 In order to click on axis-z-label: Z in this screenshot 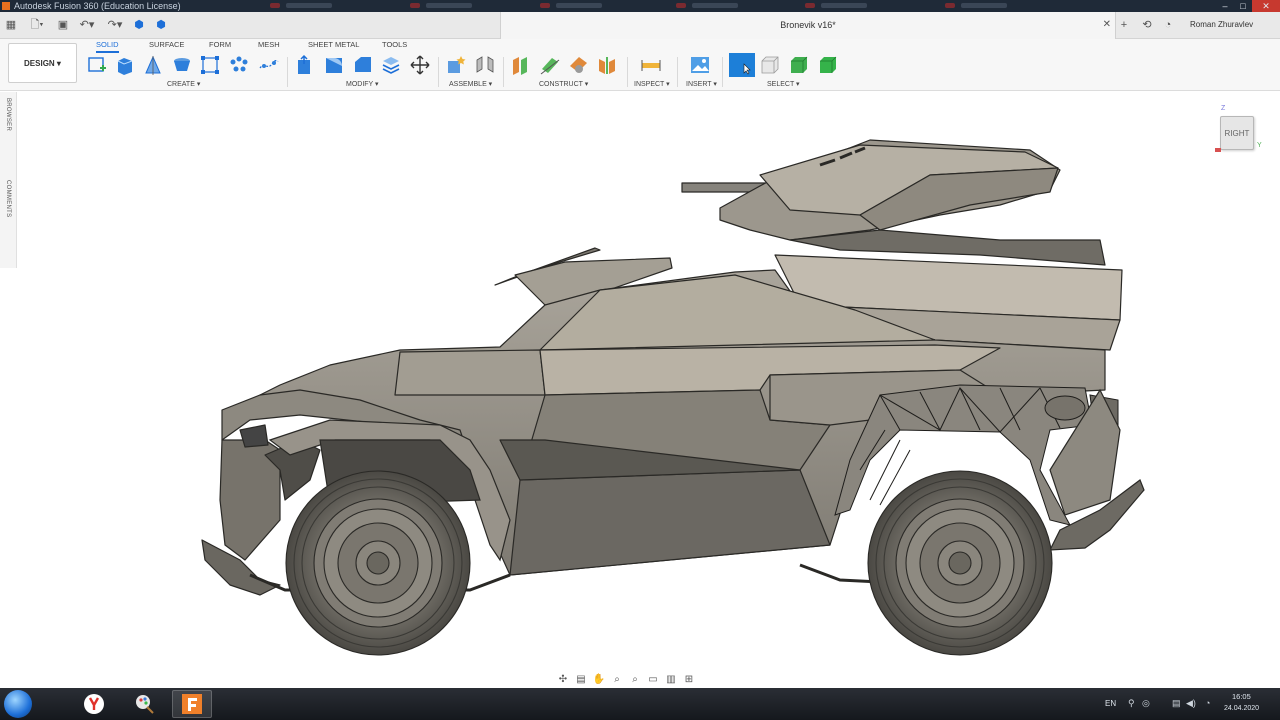, I will do `click(1223, 108)`.